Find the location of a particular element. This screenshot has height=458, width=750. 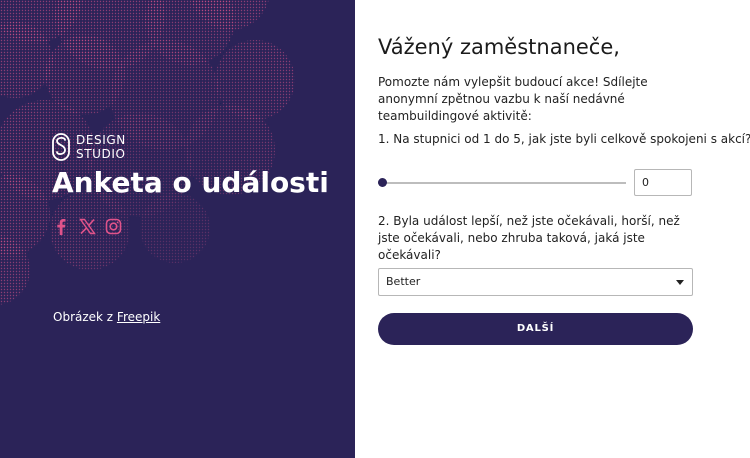

freepik-link: Freepik is located at coordinates (138, 317).